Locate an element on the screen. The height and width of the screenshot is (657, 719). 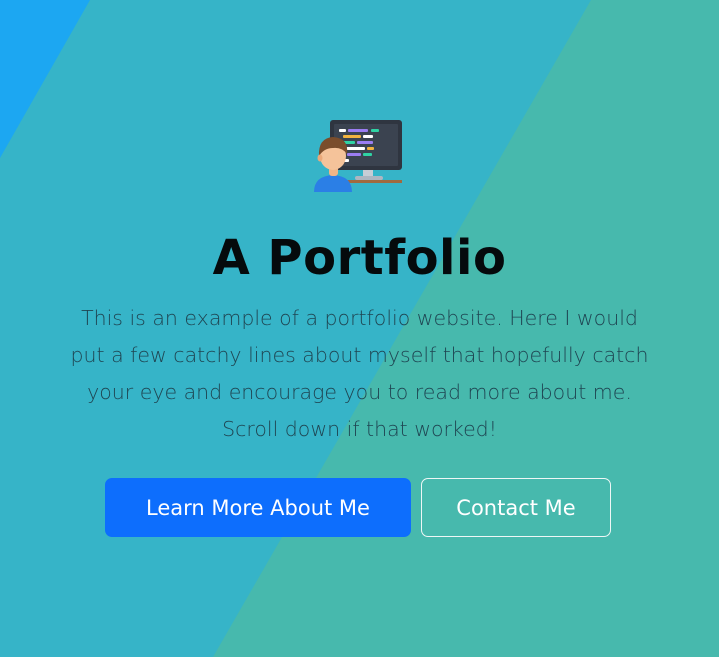
hero-lead-line: Scroll down if that worked! is located at coordinates (359, 429).